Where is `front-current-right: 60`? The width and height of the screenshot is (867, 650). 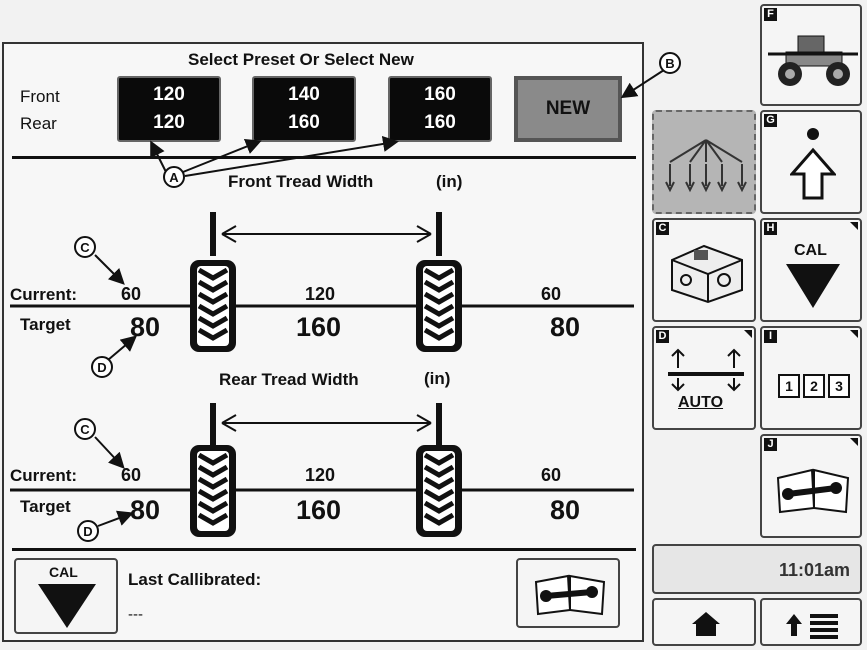
front-current-right: 60 is located at coordinates (551, 294).